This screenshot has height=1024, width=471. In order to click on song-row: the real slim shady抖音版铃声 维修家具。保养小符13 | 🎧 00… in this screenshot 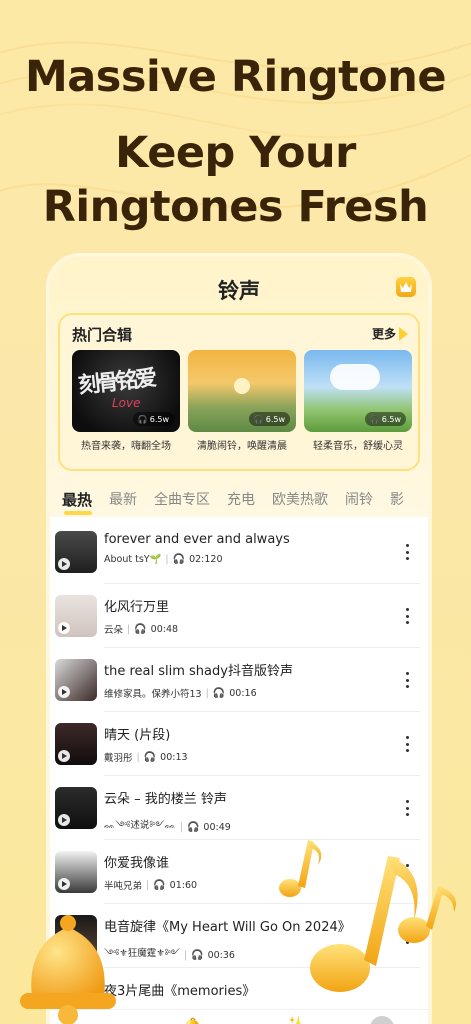, I will do `click(239, 680)`.